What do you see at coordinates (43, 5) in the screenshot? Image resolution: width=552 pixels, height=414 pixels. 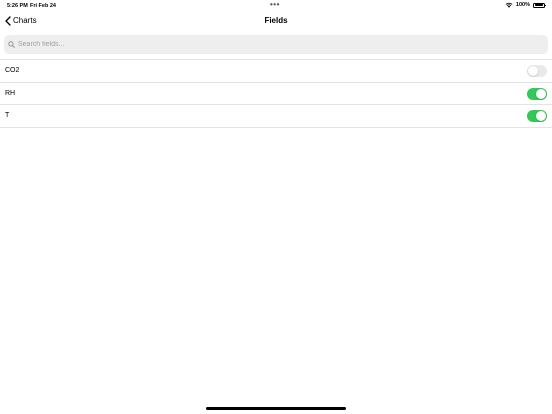 I see `status-date: Fri Feb 24` at bounding box center [43, 5].